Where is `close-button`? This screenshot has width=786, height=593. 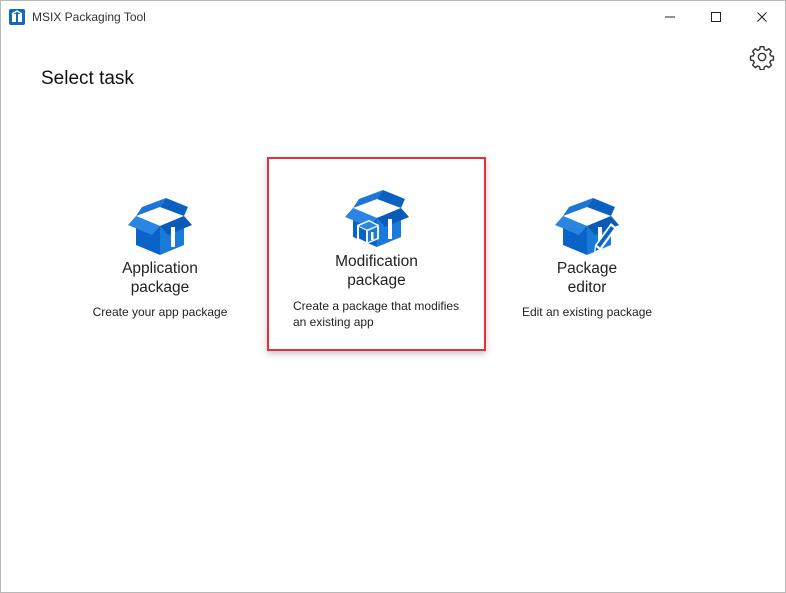 close-button is located at coordinates (762, 16).